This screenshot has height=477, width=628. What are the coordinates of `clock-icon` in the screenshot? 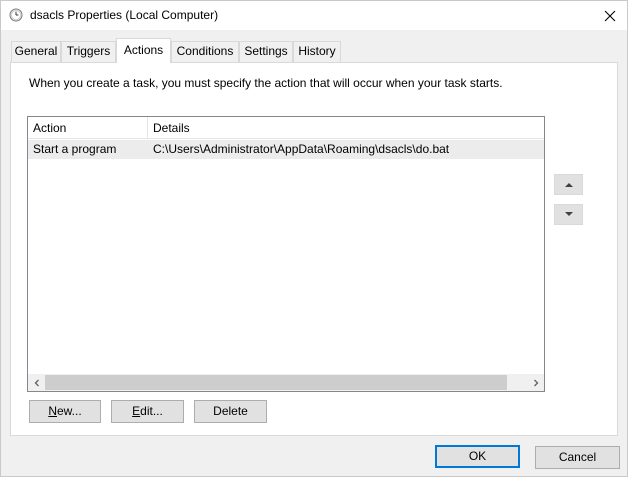 It's located at (16, 15).